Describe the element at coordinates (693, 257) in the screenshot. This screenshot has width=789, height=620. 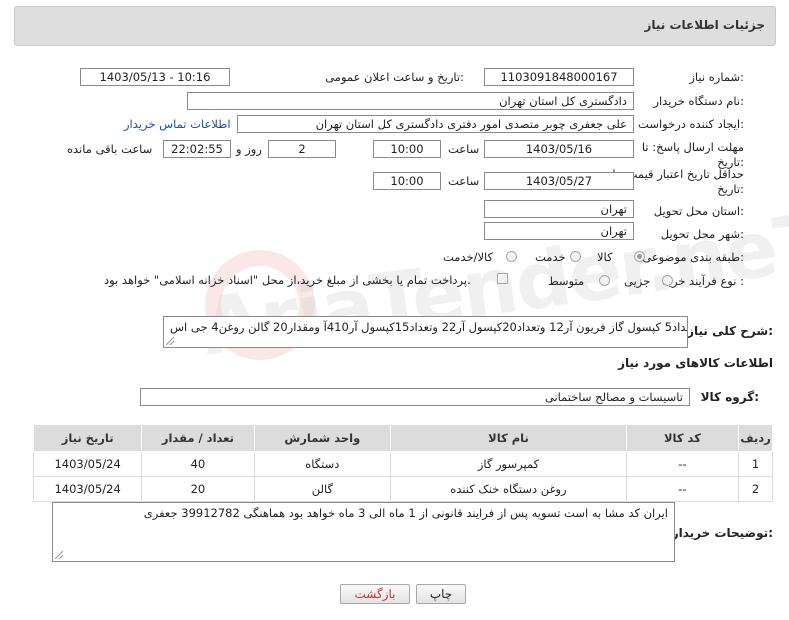
I see `category-label: طبقه بندی موضوعی:` at that location.